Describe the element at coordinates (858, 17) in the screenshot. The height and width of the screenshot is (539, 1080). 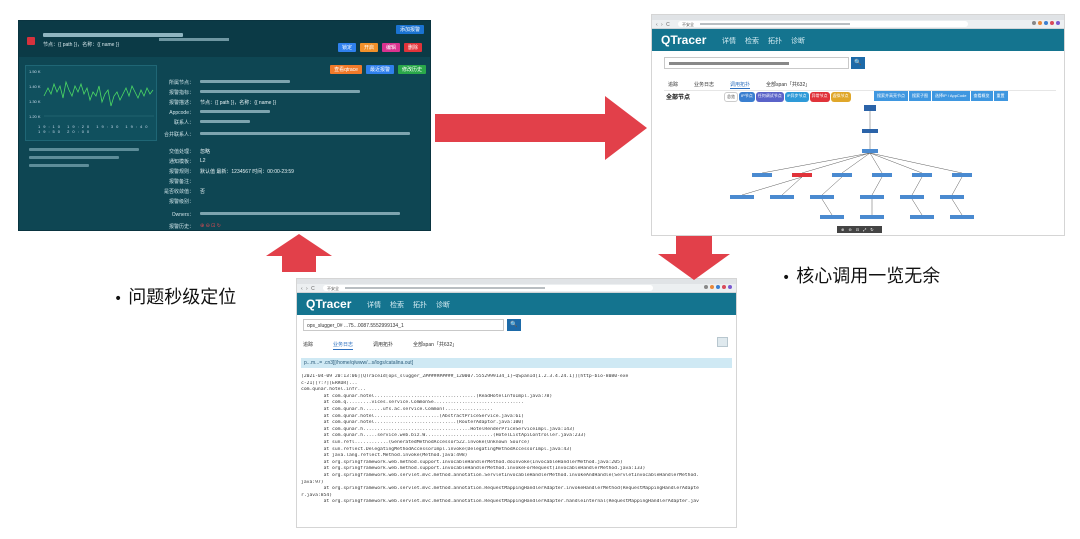
I see `browser-tabs` at that location.